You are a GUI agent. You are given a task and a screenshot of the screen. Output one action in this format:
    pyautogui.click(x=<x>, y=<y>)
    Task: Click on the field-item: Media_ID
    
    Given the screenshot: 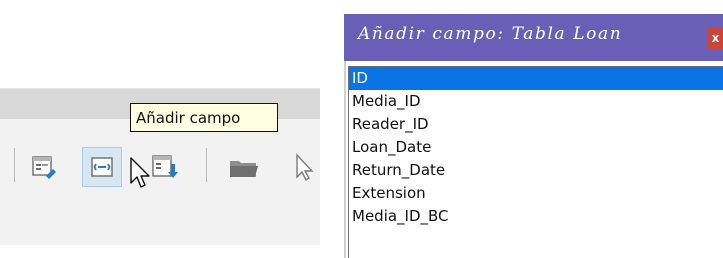 What is the action you would take?
    pyautogui.click(x=536, y=101)
    